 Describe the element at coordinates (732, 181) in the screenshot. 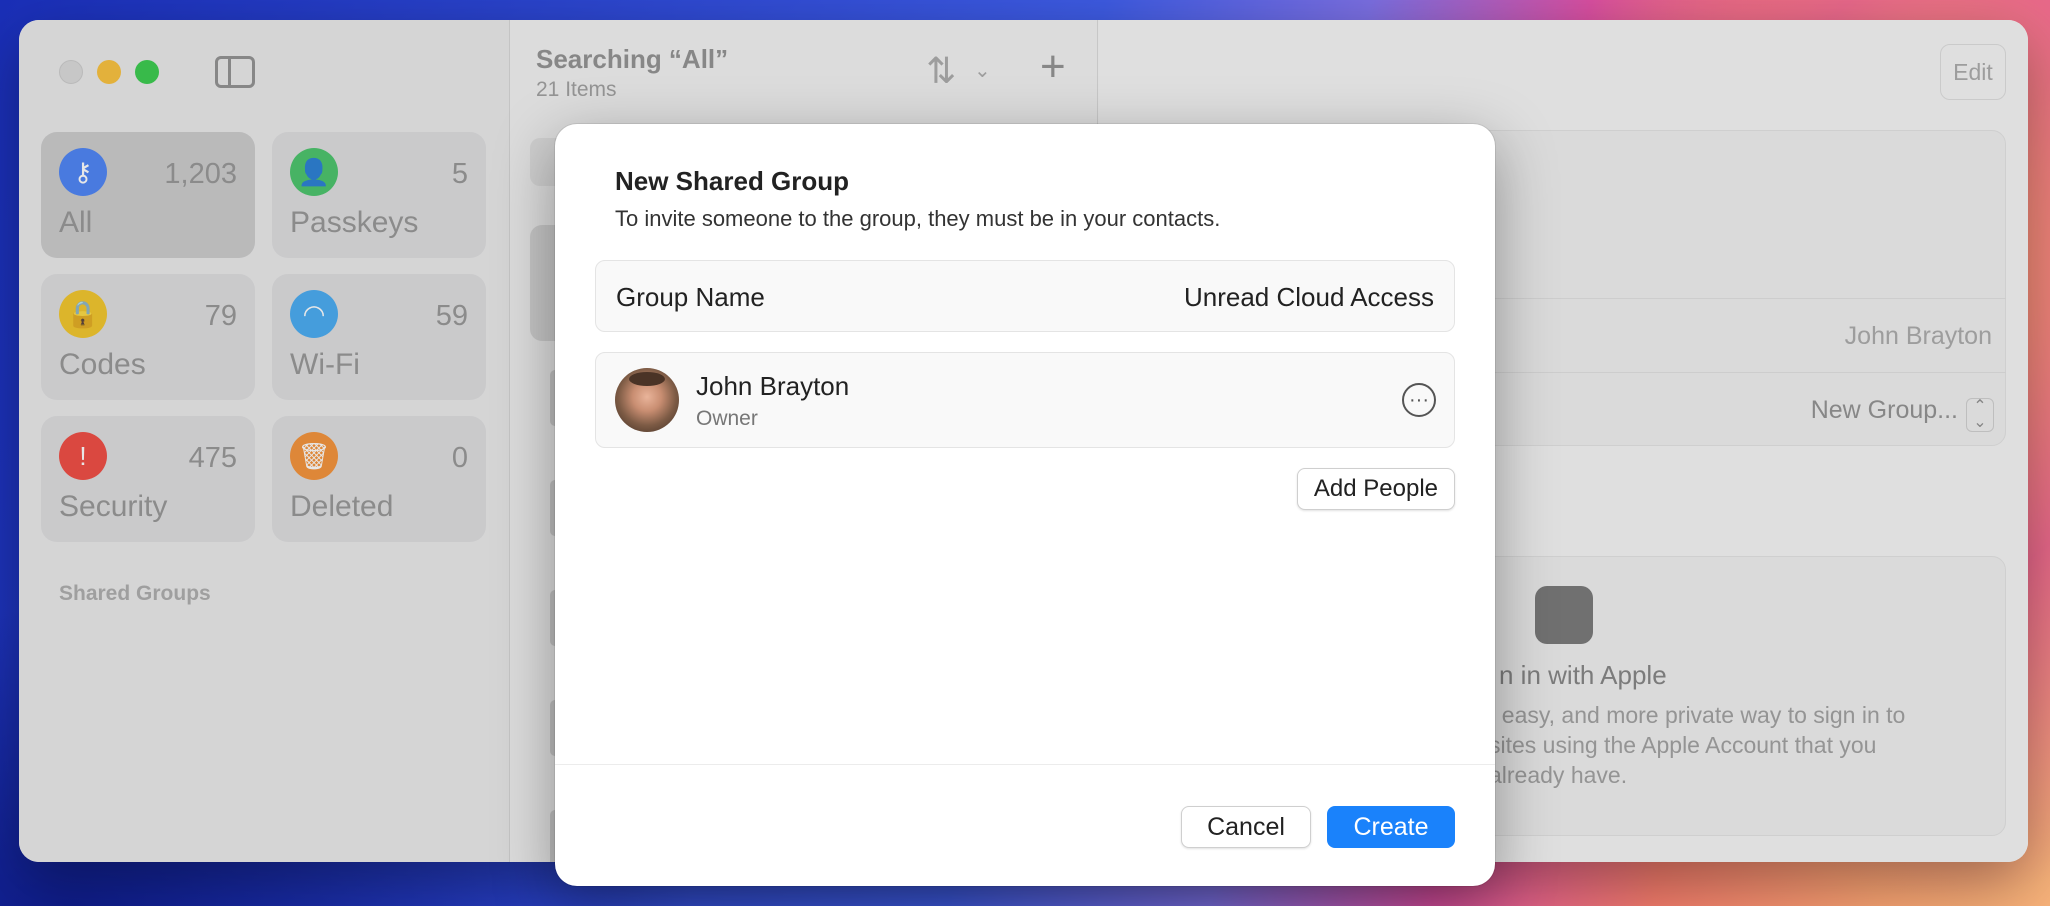

I see `dialog-title: New Shared Group` at that location.